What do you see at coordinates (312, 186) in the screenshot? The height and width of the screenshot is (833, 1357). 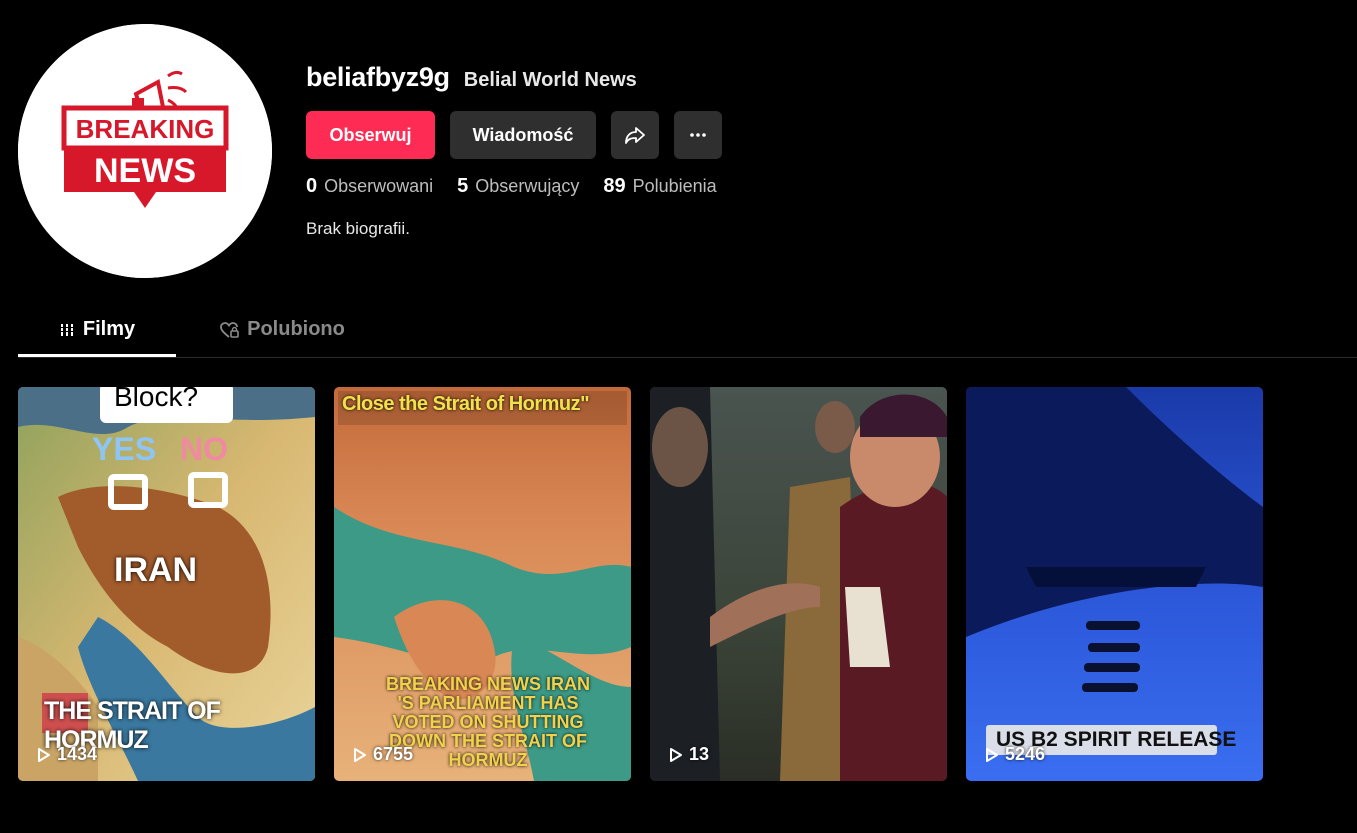 I see `following-count: 0` at bounding box center [312, 186].